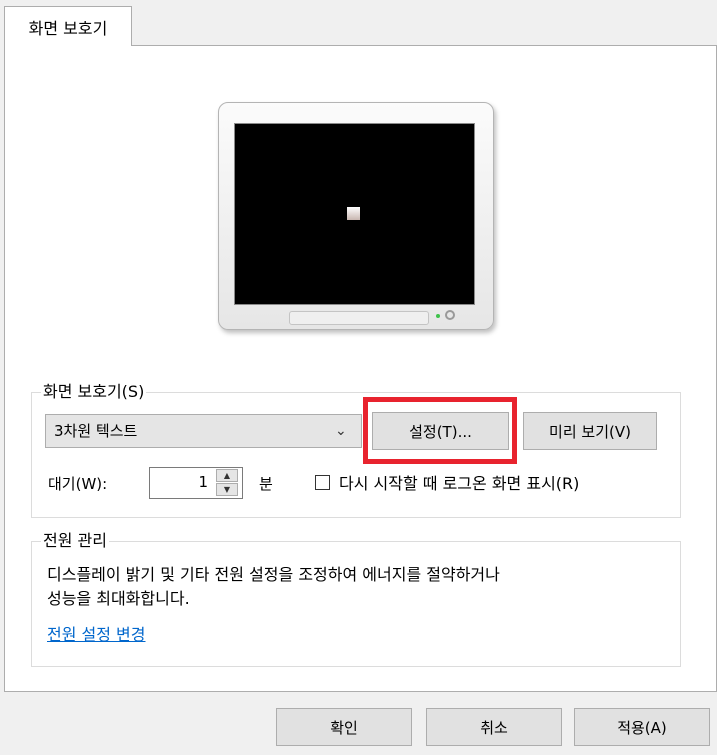 This screenshot has width=717, height=755. What do you see at coordinates (75, 541) in the screenshot?
I see `power-group-label: 전원 관리` at bounding box center [75, 541].